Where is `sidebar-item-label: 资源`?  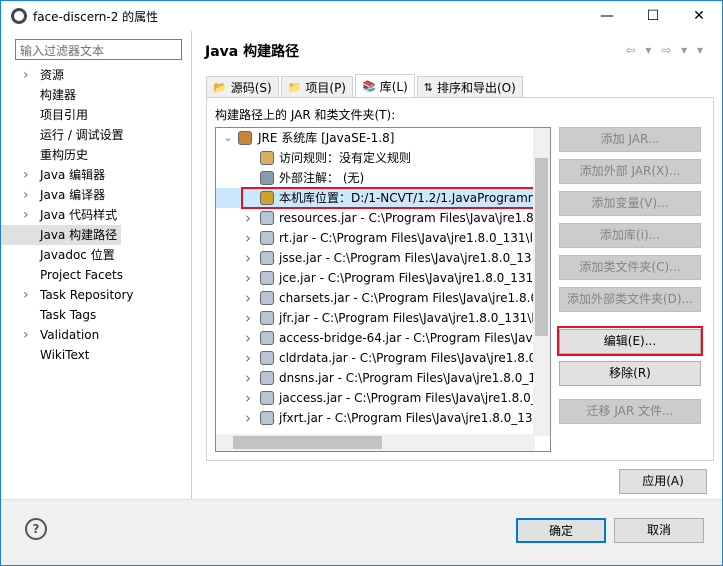 sidebar-item-label: 资源 is located at coordinates (52, 75).